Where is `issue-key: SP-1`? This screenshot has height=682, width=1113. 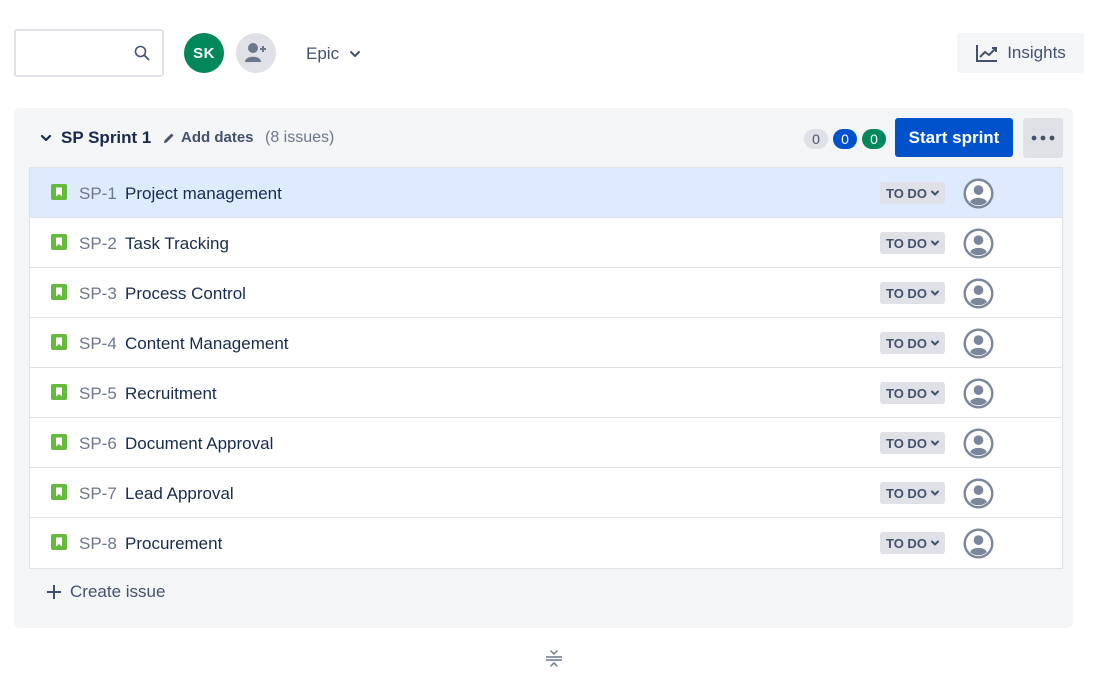
issue-key: SP-1 is located at coordinates (98, 194).